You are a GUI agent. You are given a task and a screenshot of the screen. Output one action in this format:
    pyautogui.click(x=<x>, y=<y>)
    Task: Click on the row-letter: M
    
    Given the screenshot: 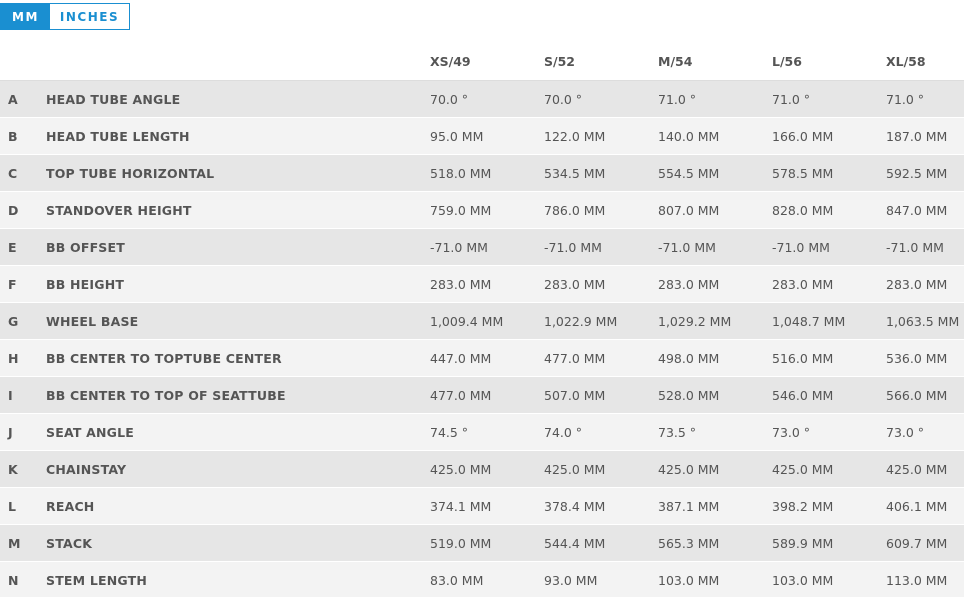 What is the action you would take?
    pyautogui.click(x=14, y=543)
    